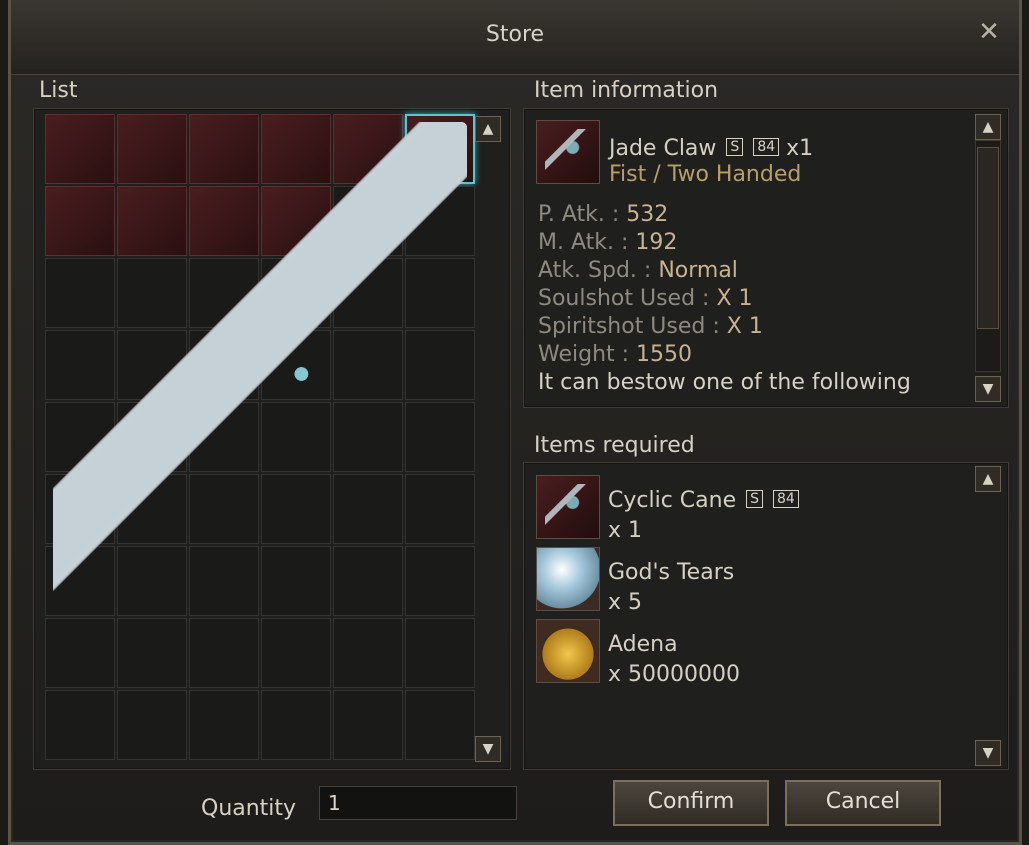  I want to click on required-scroll-down-button: ▼, so click(988, 753).